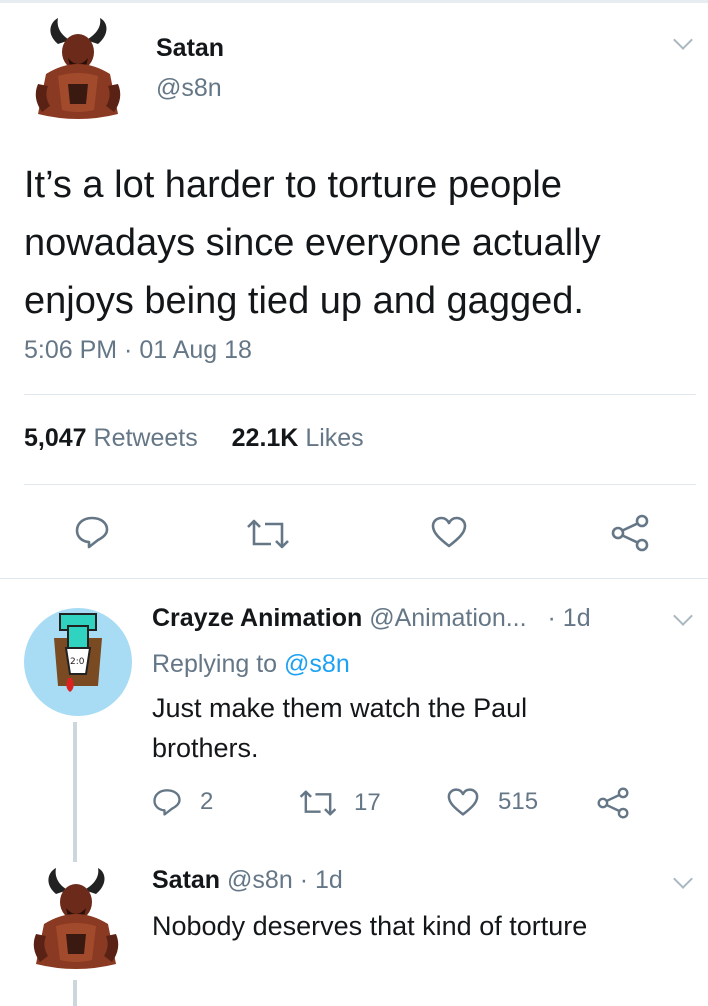 Image resolution: width=708 pixels, height=1006 pixels. I want to click on reply-text: Just make them watch the Paul brothers., so click(340, 728).